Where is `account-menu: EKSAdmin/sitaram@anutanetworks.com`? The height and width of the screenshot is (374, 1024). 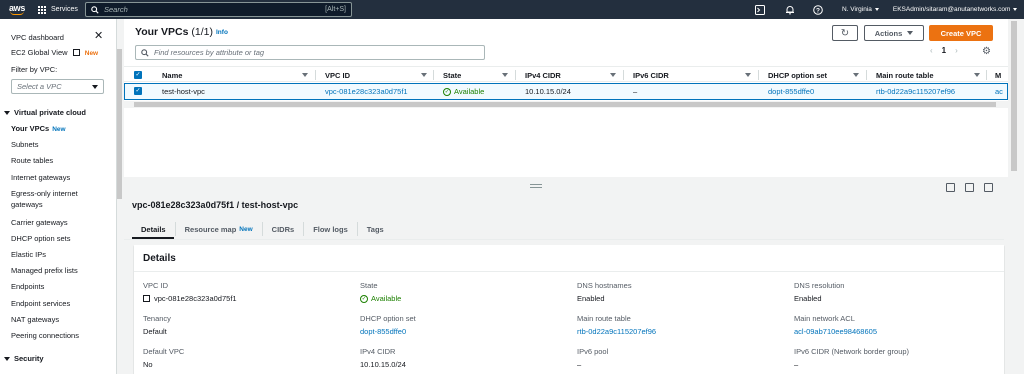
account-menu: EKSAdmin/sitaram@anutanetworks.com is located at coordinates (955, 9).